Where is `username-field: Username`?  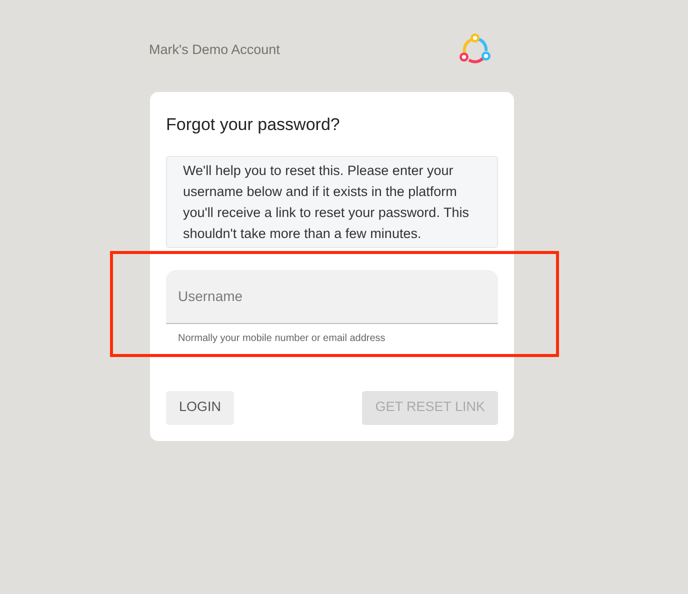
username-field: Username is located at coordinates (332, 297).